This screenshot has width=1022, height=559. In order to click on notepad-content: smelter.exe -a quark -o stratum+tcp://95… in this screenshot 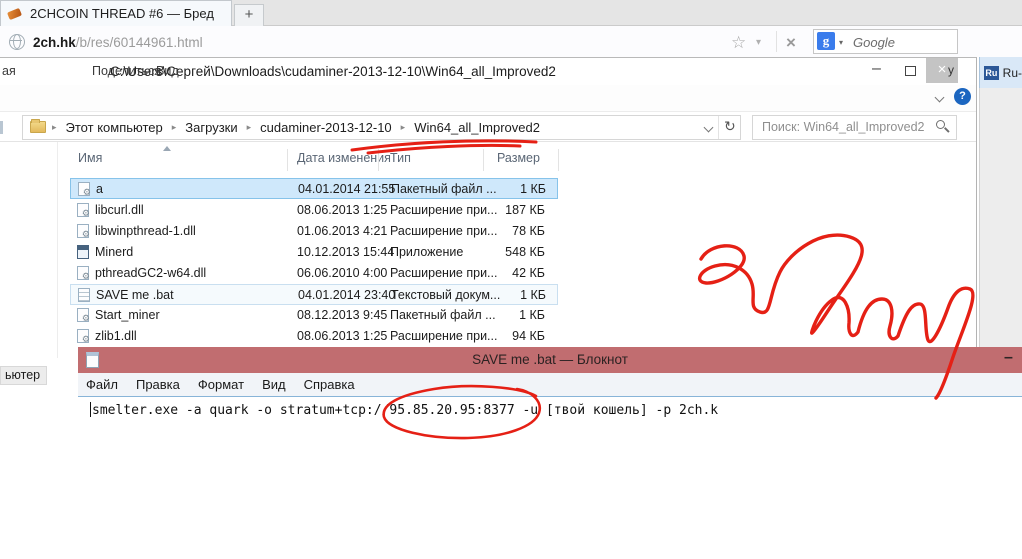, I will do `click(405, 410)`.